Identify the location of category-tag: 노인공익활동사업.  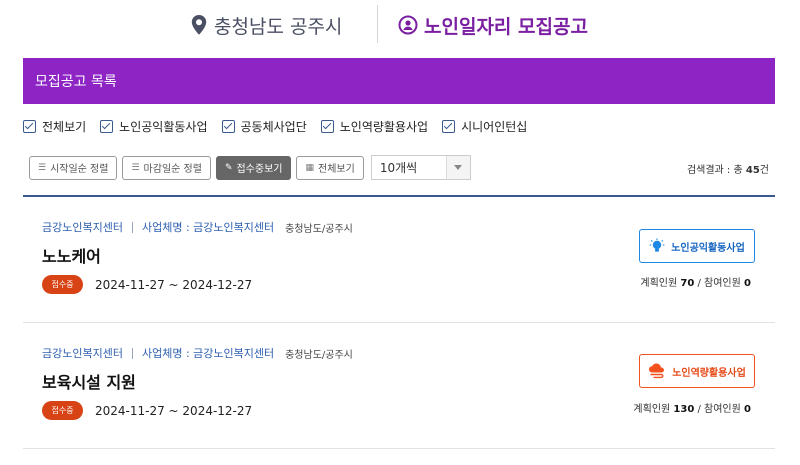
(697, 246).